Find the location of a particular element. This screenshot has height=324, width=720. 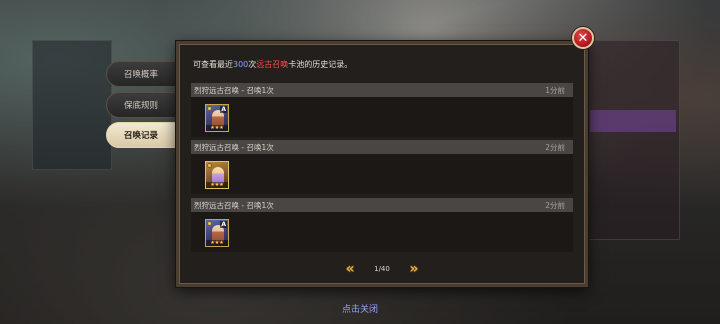

intro-count: 300 is located at coordinates (241, 64).